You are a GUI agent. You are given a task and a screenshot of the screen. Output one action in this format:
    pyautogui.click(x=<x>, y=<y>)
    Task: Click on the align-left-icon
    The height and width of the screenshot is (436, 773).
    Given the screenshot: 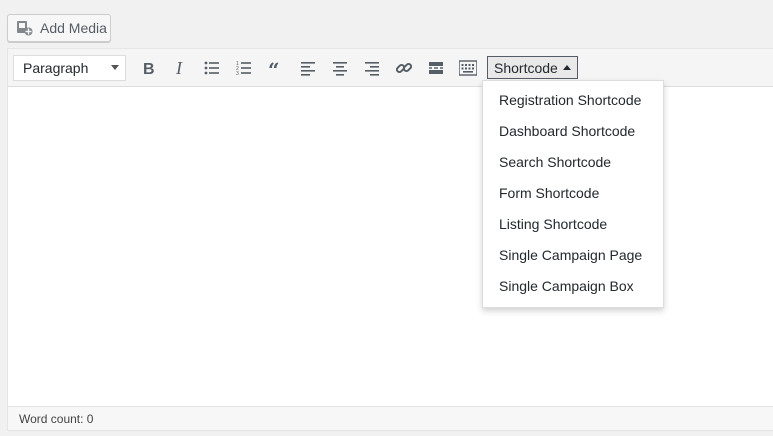 What is the action you would take?
    pyautogui.click(x=308, y=68)
    